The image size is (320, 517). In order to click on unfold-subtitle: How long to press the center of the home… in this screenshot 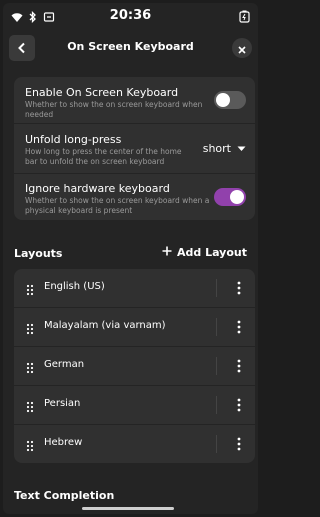, I will do `click(103, 156)`.